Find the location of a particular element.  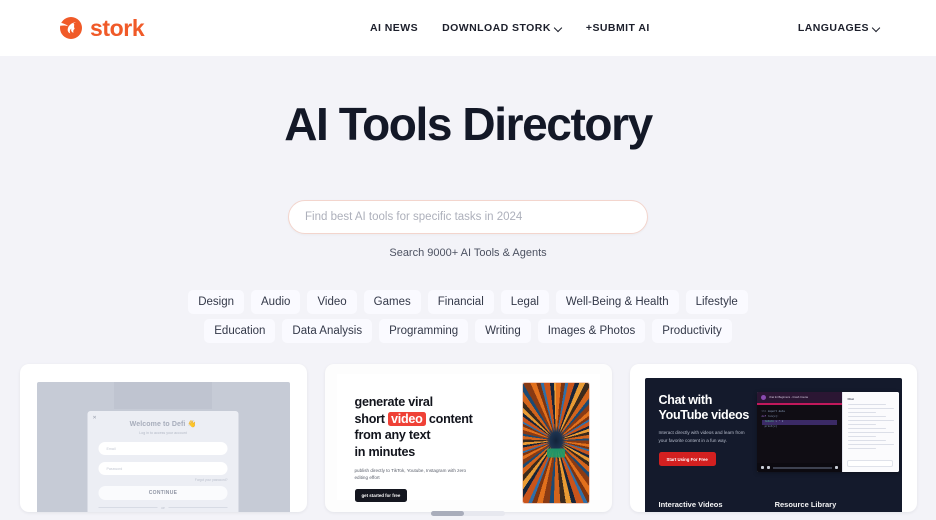

divider-line-right is located at coordinates (198, 508).